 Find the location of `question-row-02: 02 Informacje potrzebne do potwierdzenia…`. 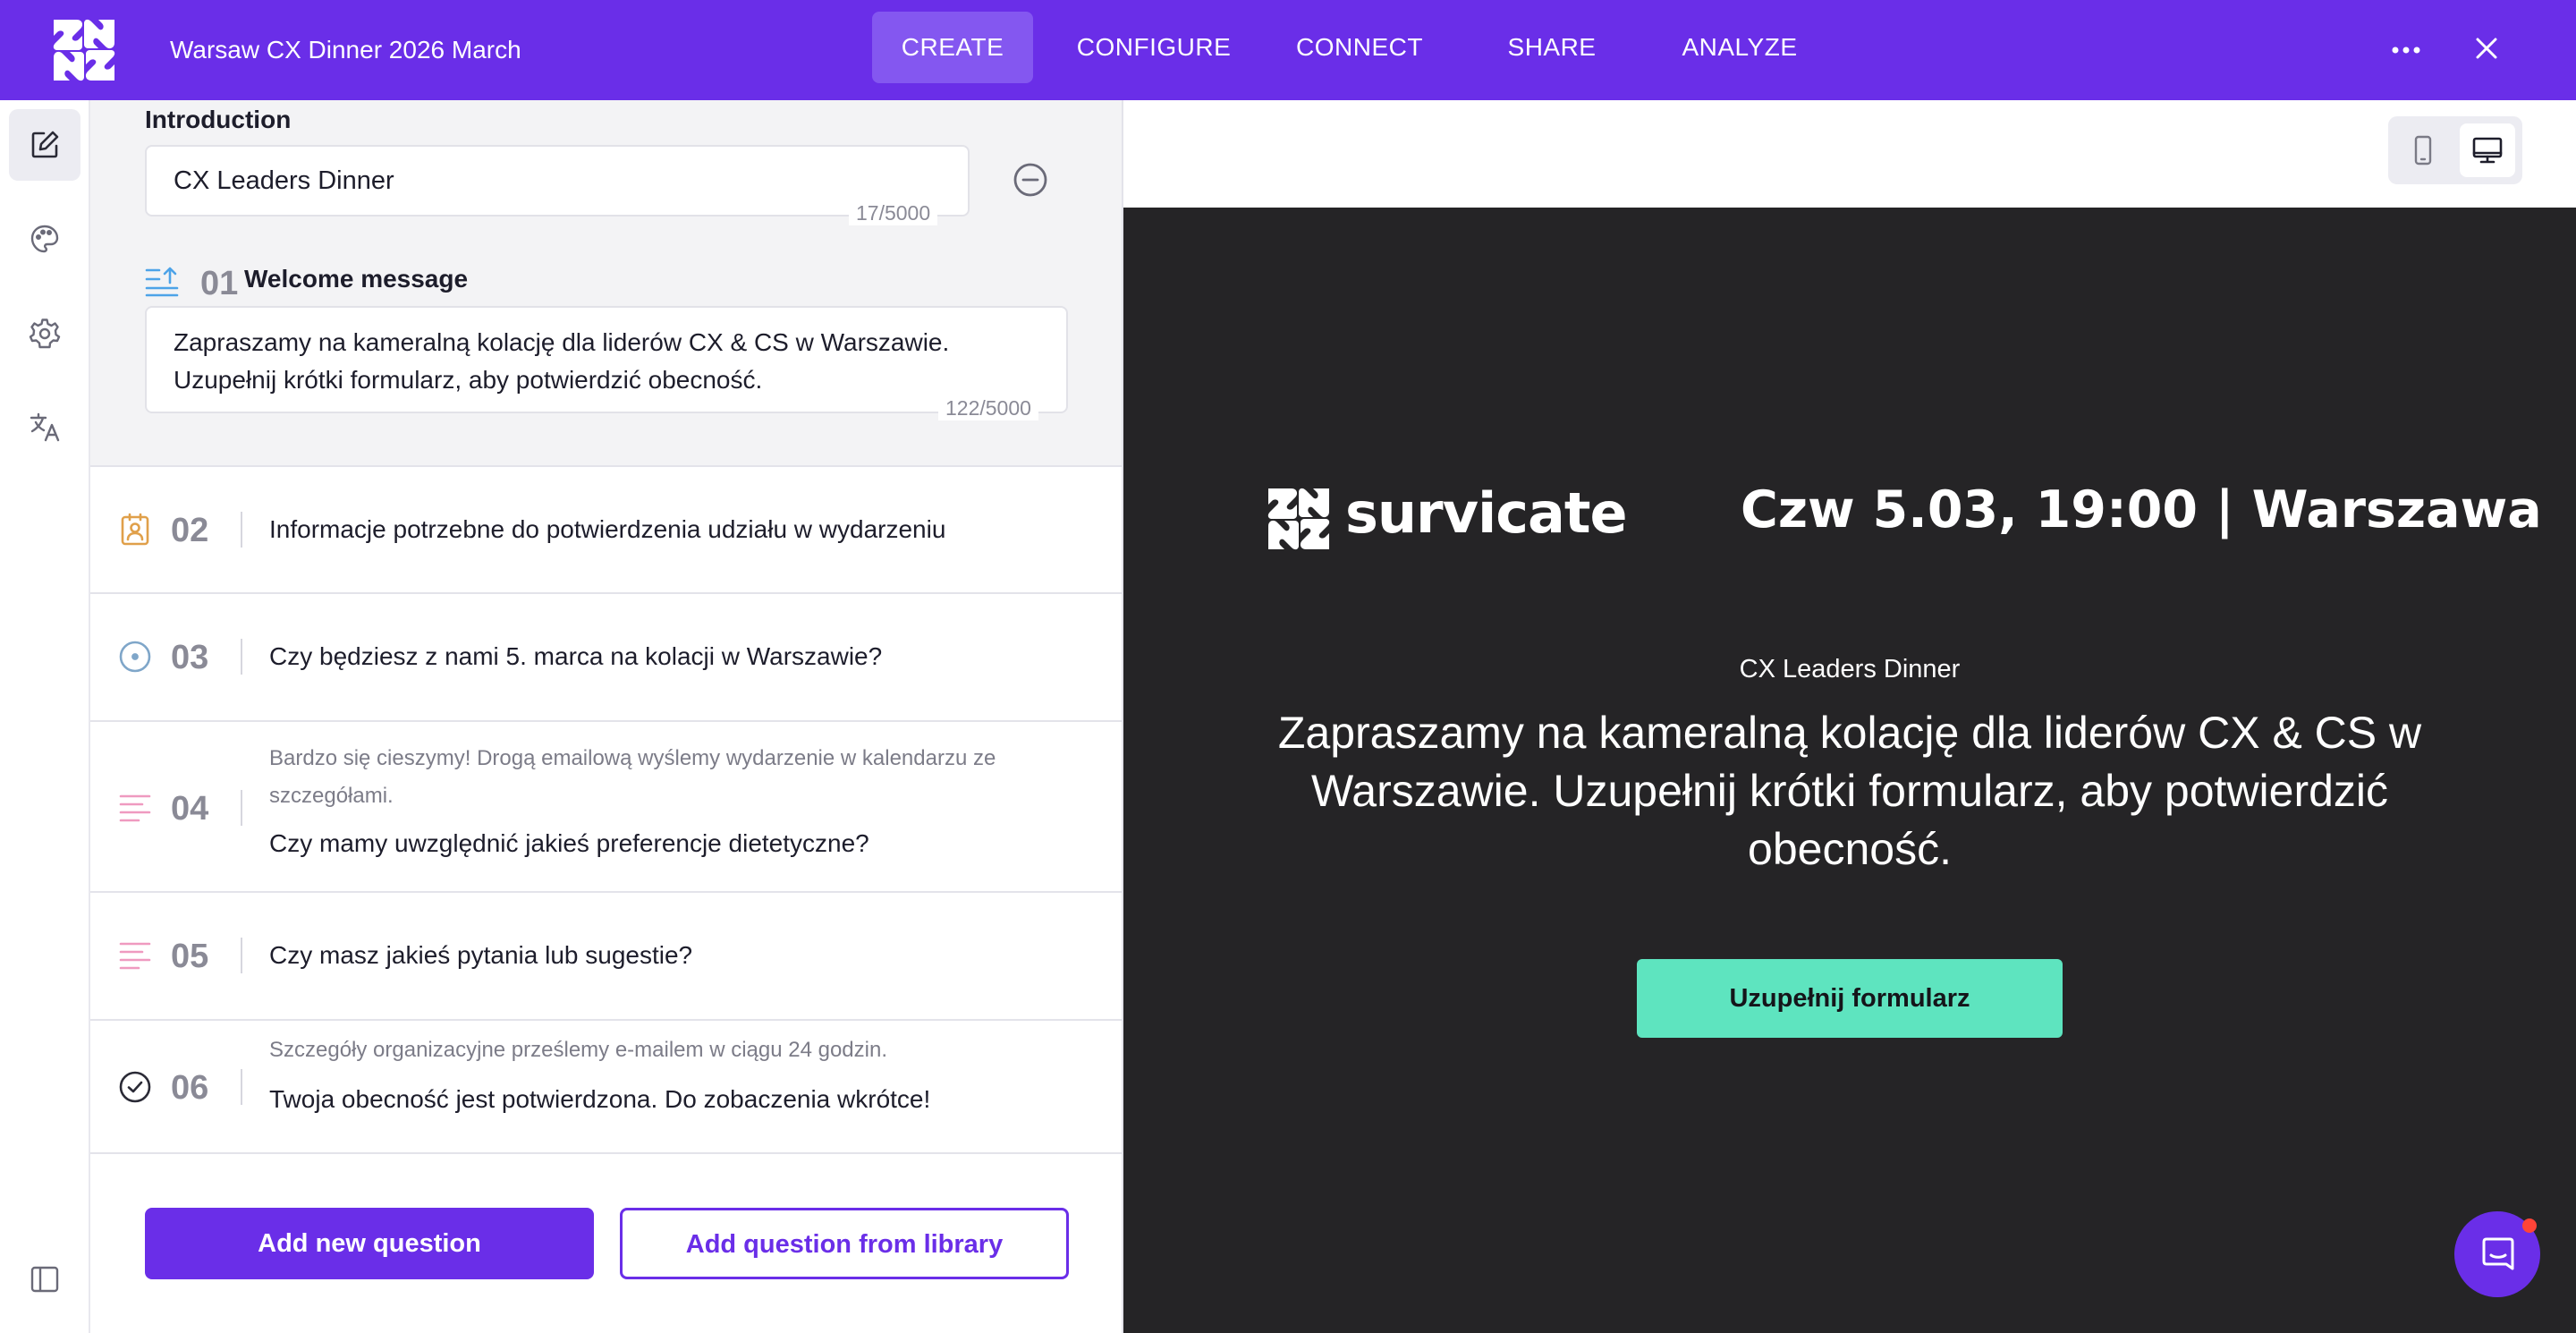

question-row-02: 02 Informacje potrzebne do potwierdzenia… is located at coordinates (606, 530).